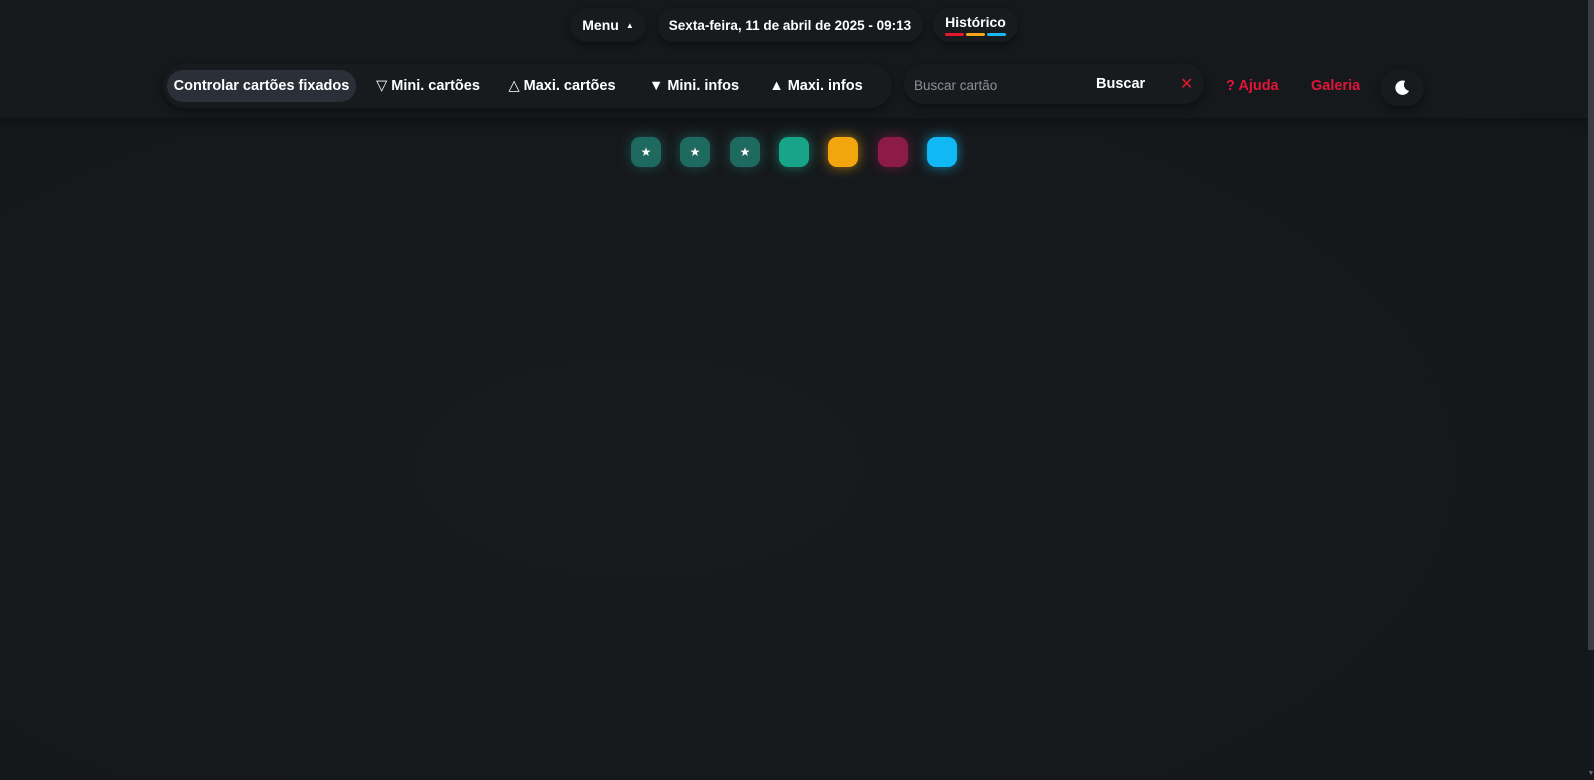  Describe the element at coordinates (1591, 325) in the screenshot. I see `scrollbar-thumb` at that location.